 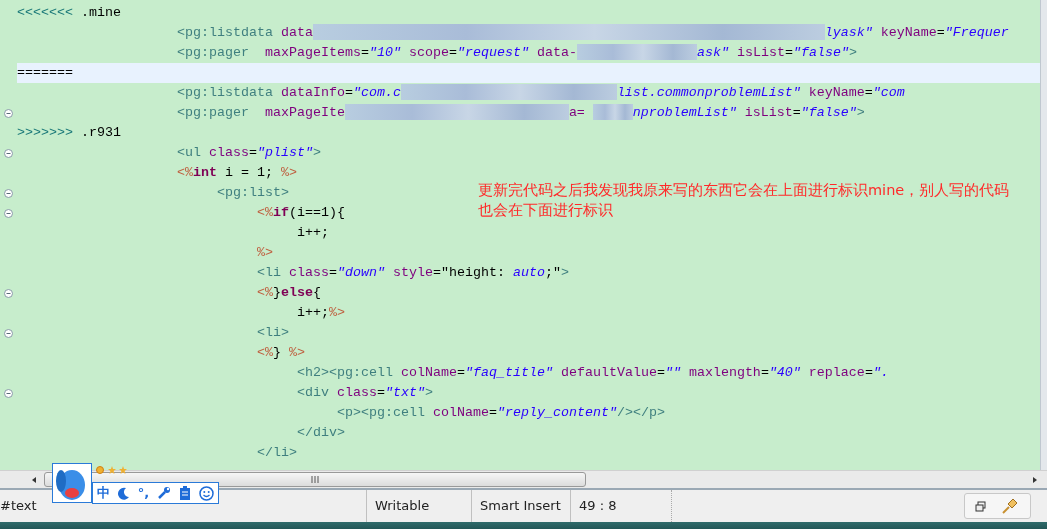 What do you see at coordinates (236, 173) in the screenshot?
I see `code-line: <%int i = 1; %>` at bounding box center [236, 173].